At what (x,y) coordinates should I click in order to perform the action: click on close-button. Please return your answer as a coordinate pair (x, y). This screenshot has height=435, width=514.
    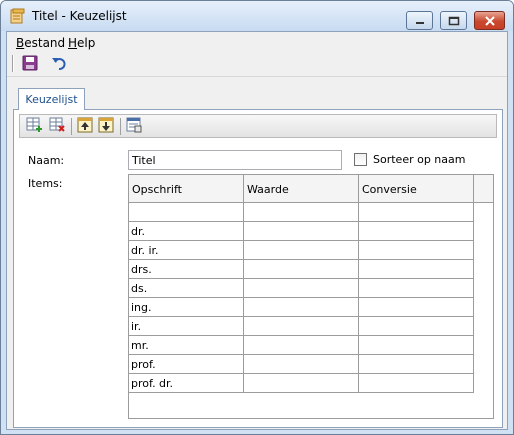
    Looking at the image, I should click on (489, 20).